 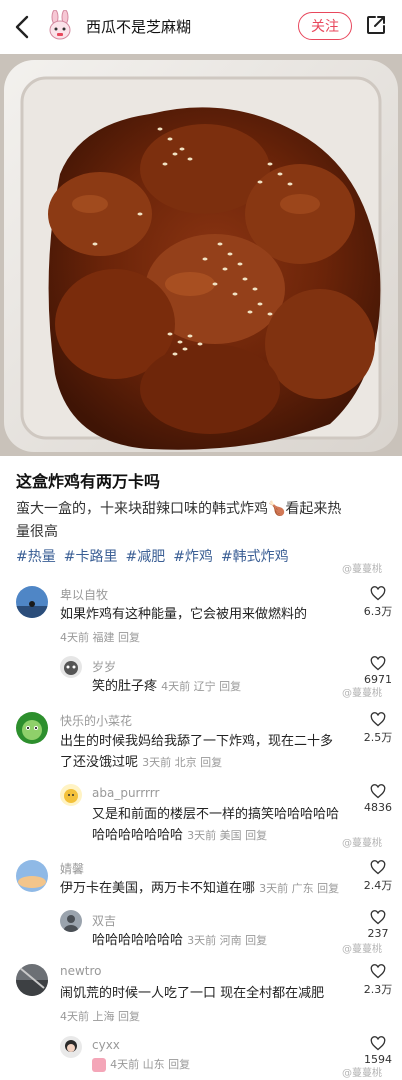 I want to click on reply-text: 4天前 山东 回复, so click(x=141, y=1064).